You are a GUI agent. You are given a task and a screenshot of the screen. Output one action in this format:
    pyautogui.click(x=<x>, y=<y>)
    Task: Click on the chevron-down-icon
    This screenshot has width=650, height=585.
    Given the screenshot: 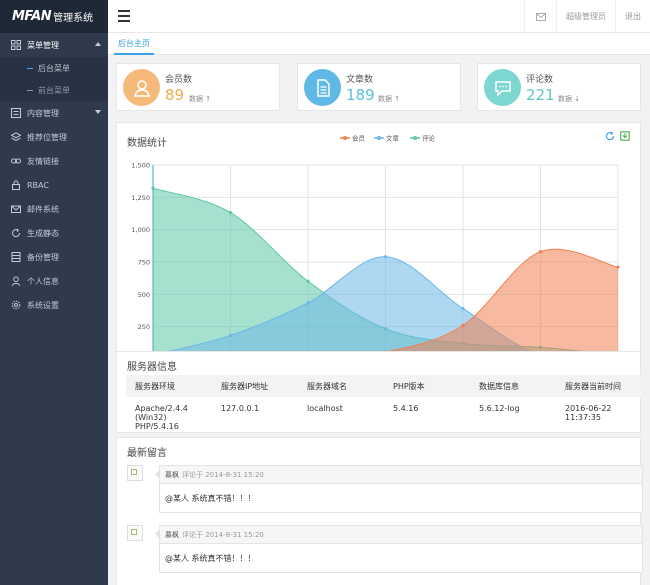 What is the action you would take?
    pyautogui.click(x=98, y=112)
    